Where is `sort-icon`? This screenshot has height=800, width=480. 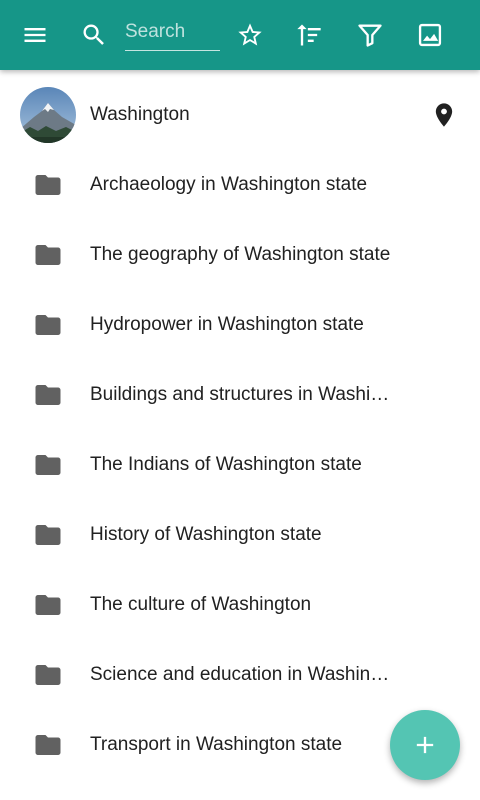
sort-icon is located at coordinates (309, 35).